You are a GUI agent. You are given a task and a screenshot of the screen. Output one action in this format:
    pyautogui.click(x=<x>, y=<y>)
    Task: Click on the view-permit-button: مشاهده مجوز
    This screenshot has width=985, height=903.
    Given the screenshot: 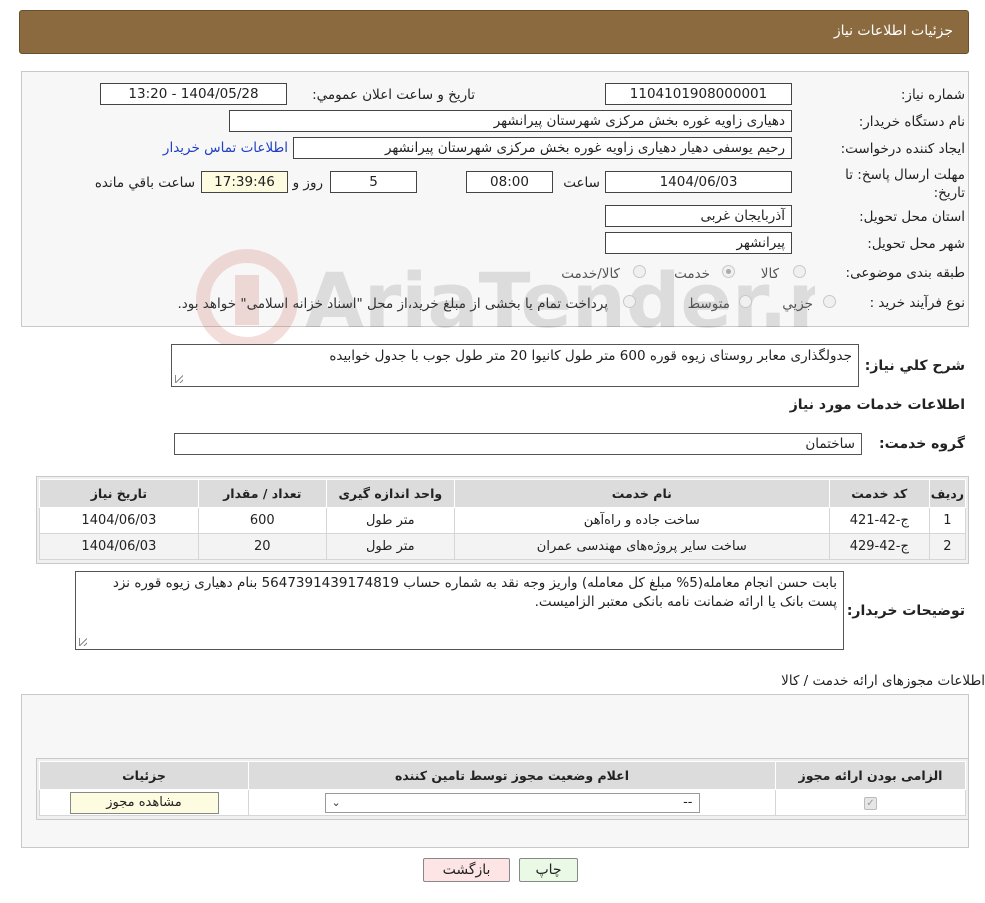 What is the action you would take?
    pyautogui.click(x=144, y=802)
    